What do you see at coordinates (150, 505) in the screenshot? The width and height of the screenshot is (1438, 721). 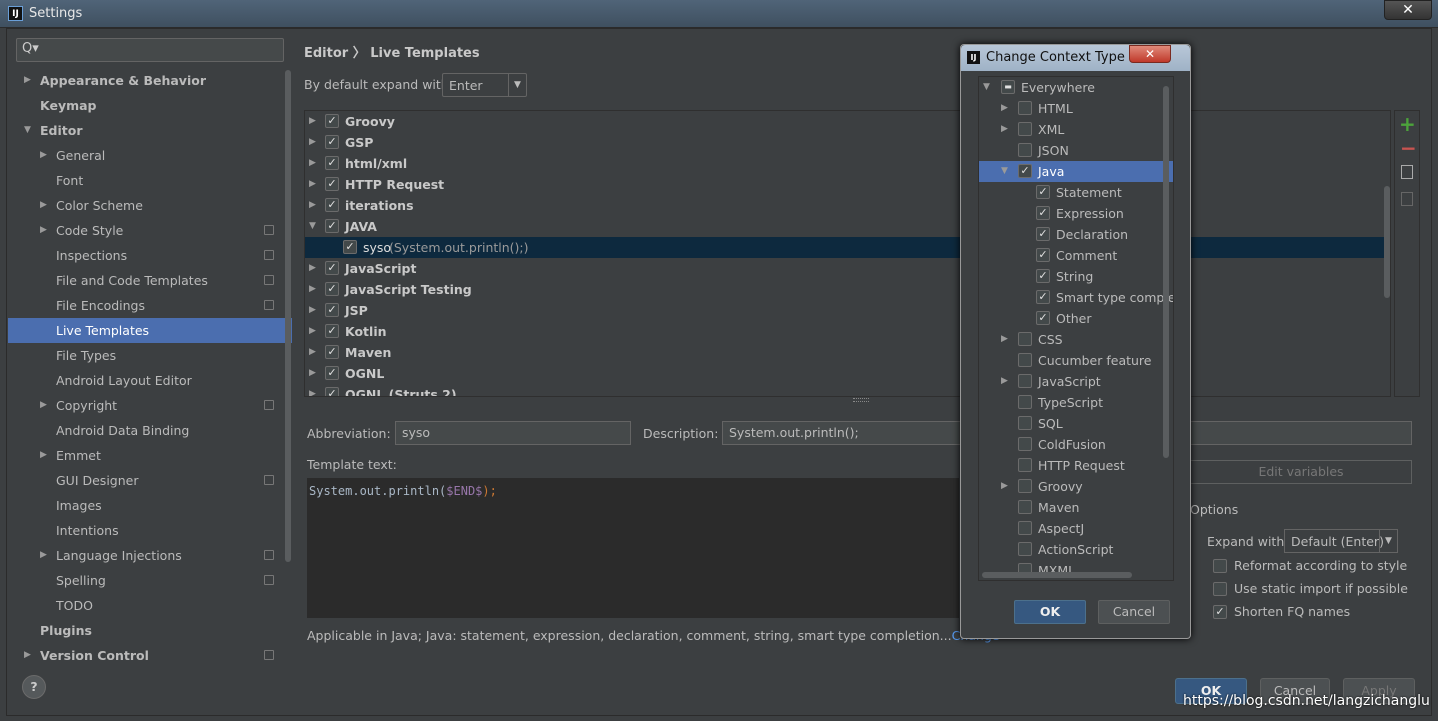 I see `sidebar-item: Images` at bounding box center [150, 505].